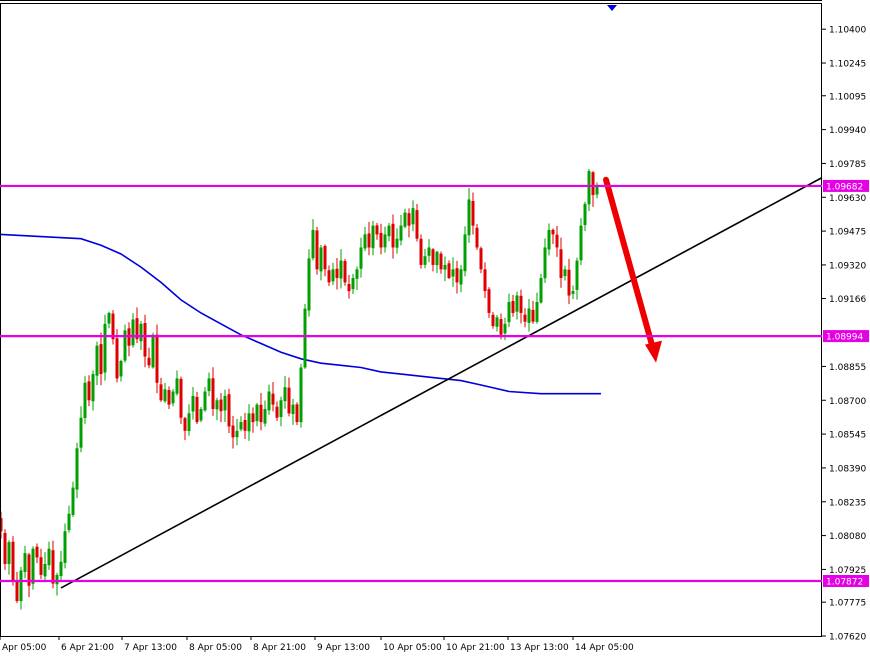 The width and height of the screenshot is (870, 659). I want to click on x-tick-label: Apr 05:00, so click(24, 648).